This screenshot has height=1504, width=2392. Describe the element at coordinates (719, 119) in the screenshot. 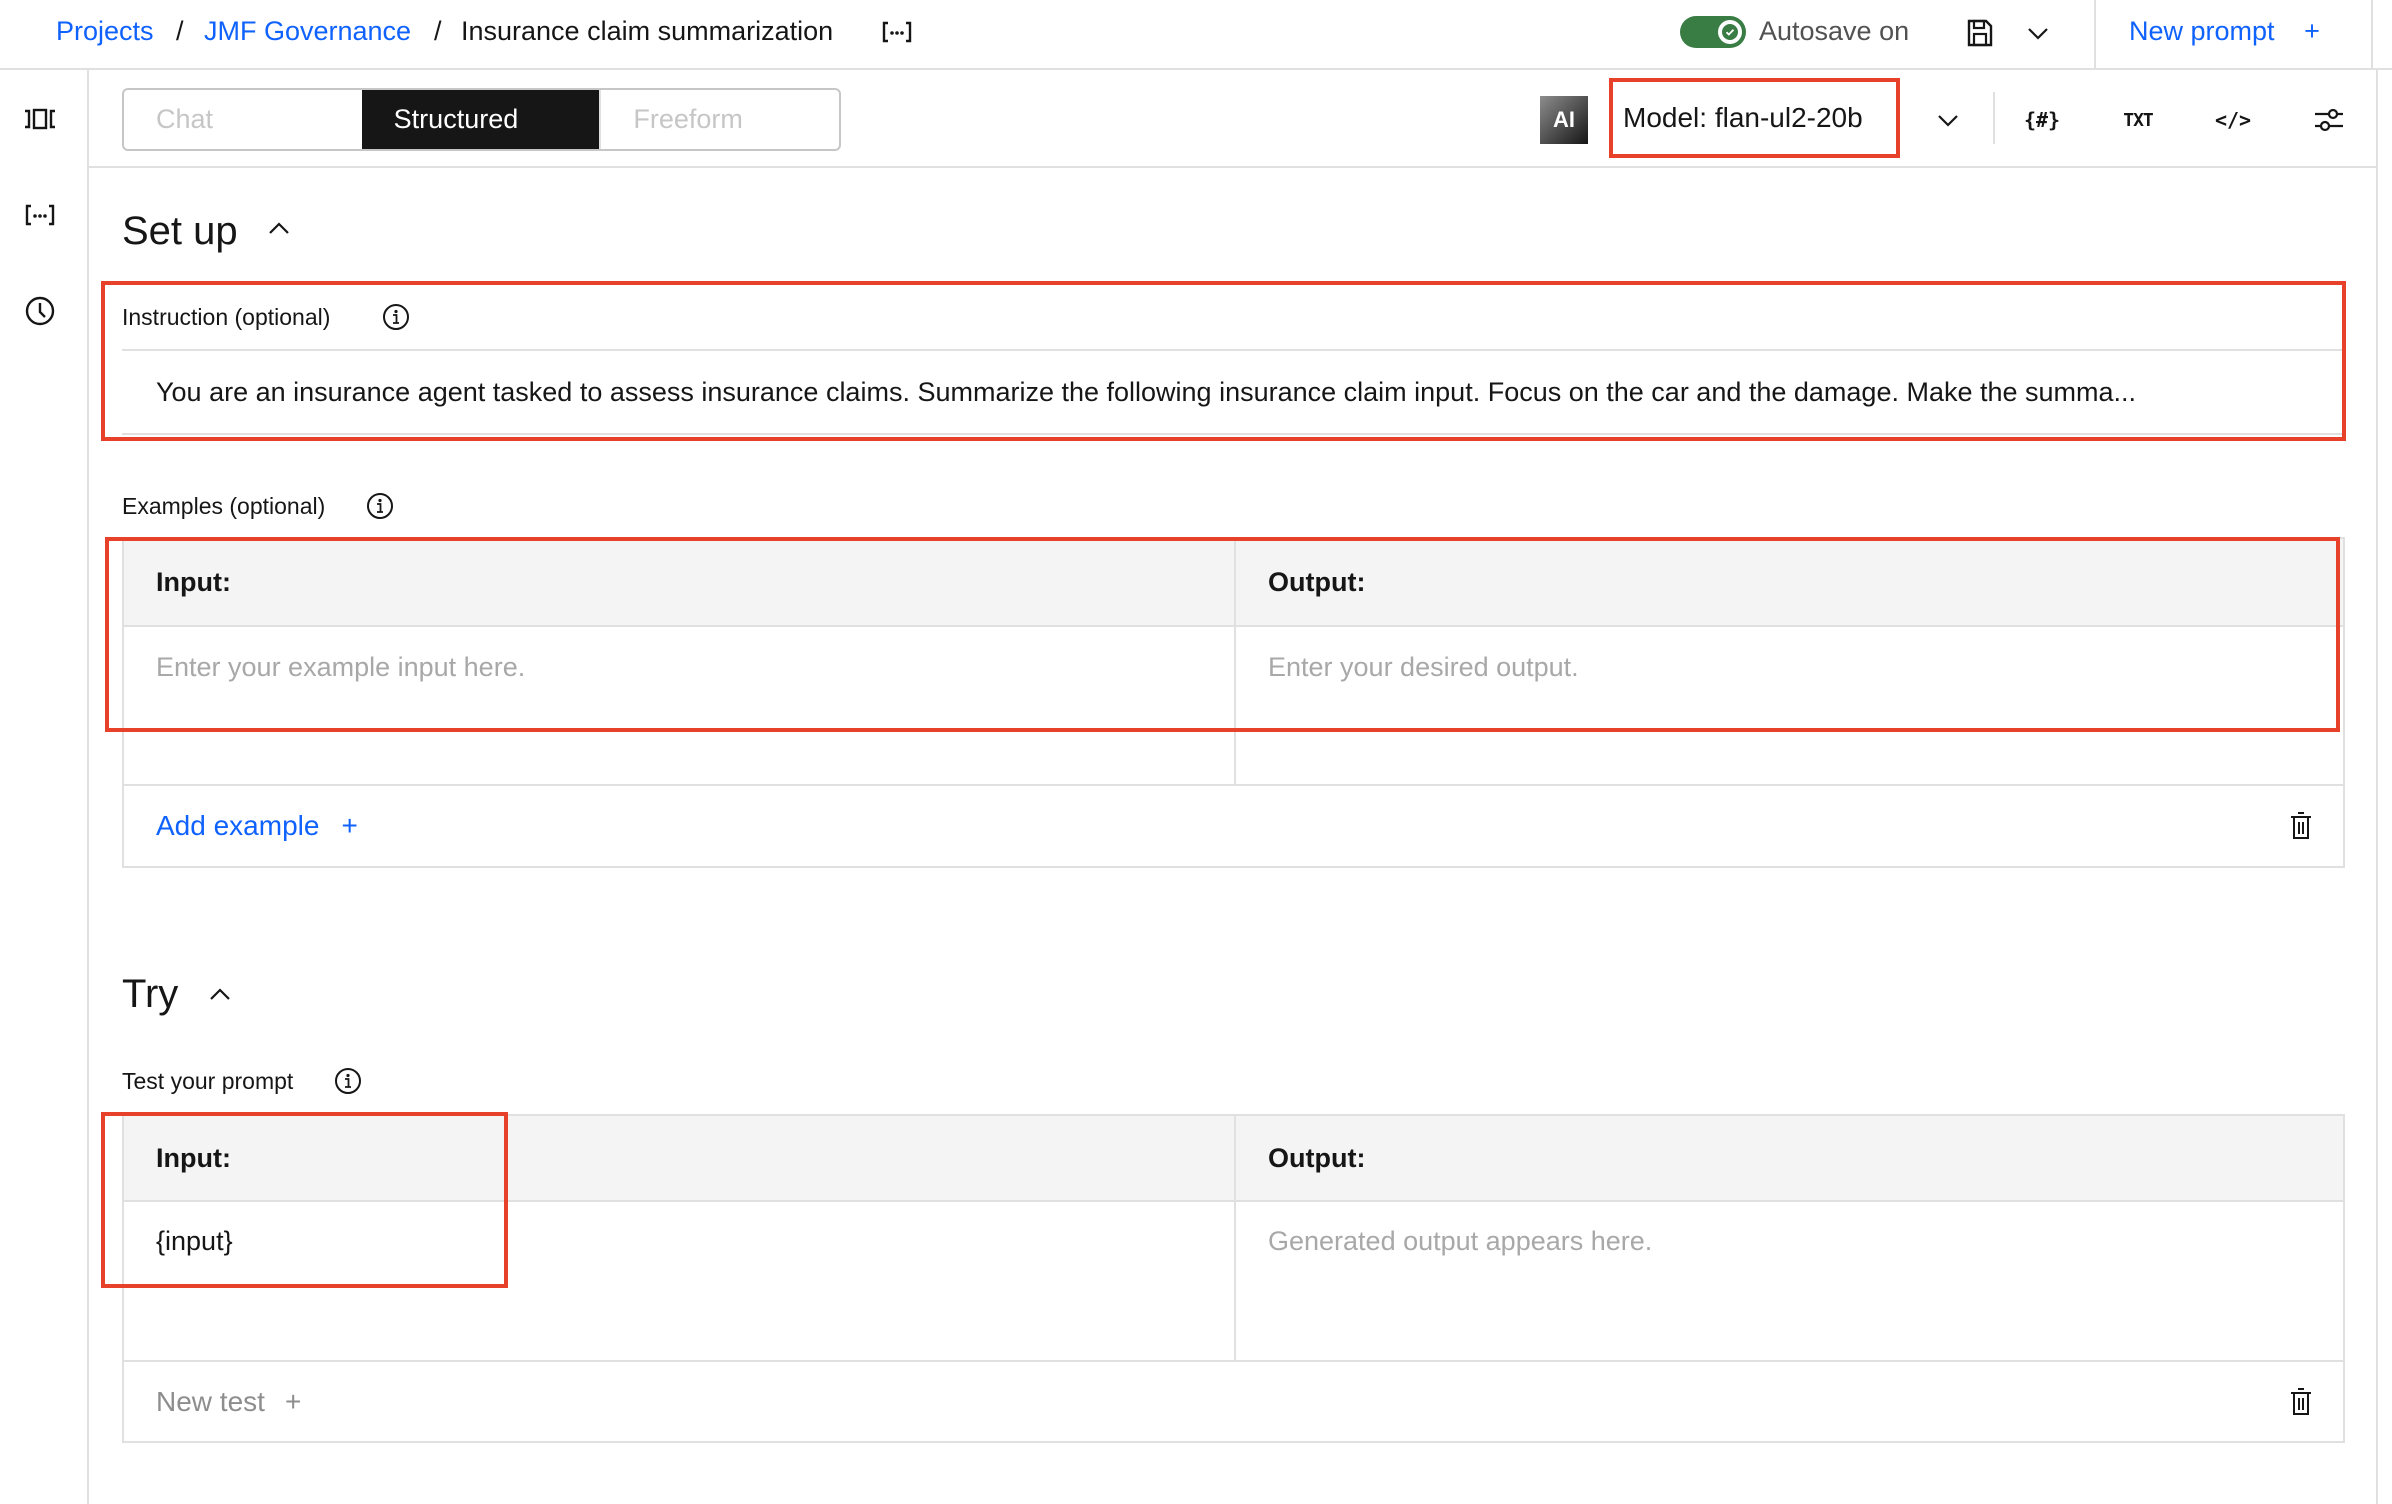

I see `tab-freeform: Freeform` at that location.